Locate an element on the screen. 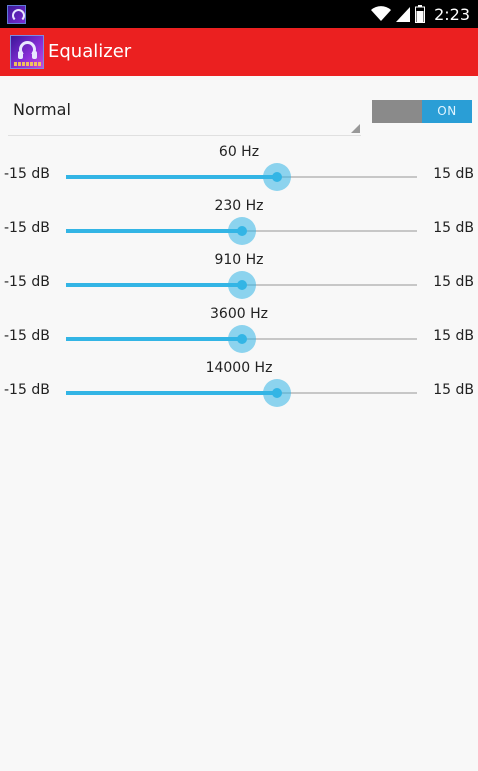 The image size is (478, 771). band-frequency-label: 3600 Hz is located at coordinates (239, 314).